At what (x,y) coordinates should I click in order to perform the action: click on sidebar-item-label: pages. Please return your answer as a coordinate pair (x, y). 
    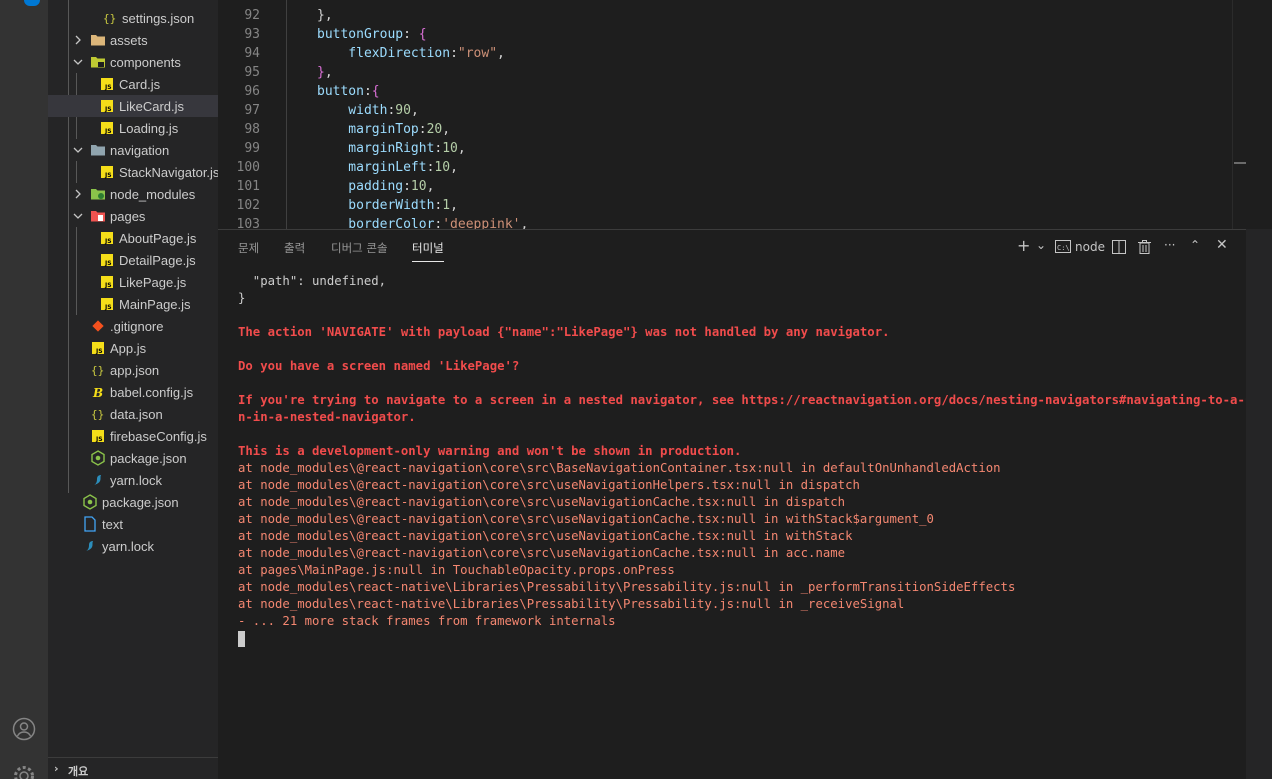
    Looking at the image, I should click on (128, 216).